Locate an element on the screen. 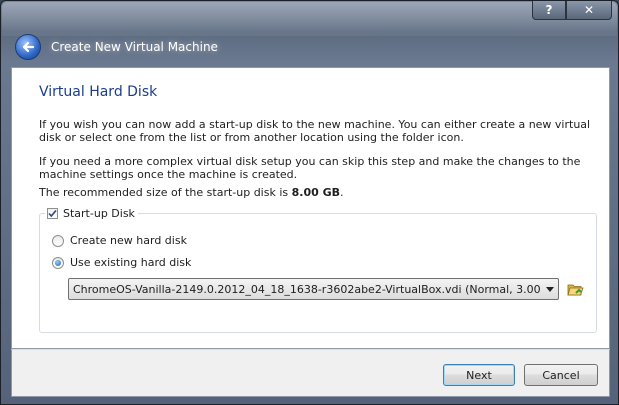 The height and width of the screenshot is (405, 619). close-button: ✕ is located at coordinates (589, 10).